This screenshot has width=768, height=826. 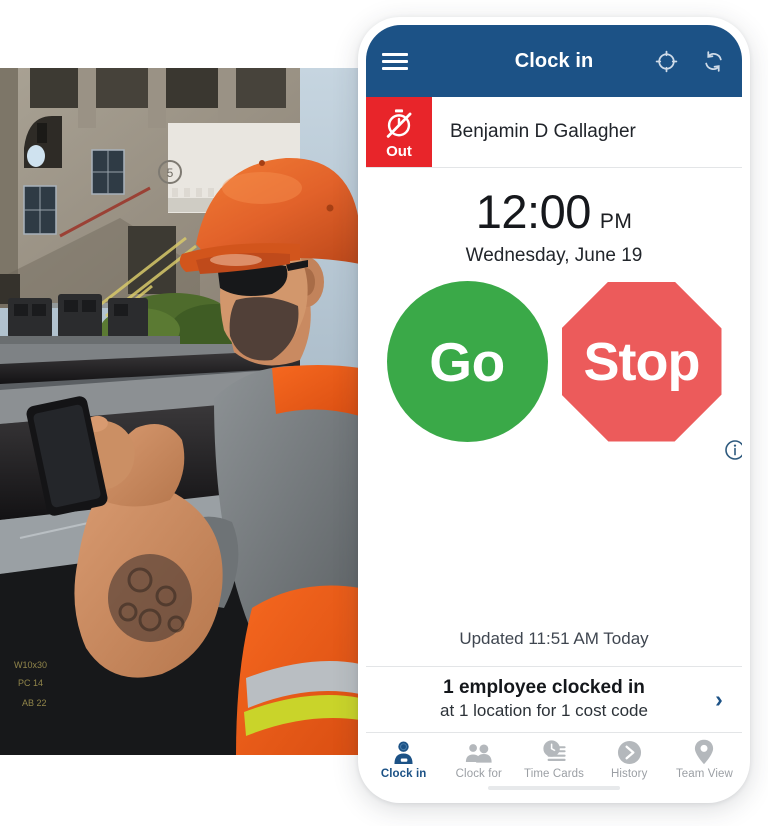 I want to click on tab-history-label: History, so click(x=629, y=774).